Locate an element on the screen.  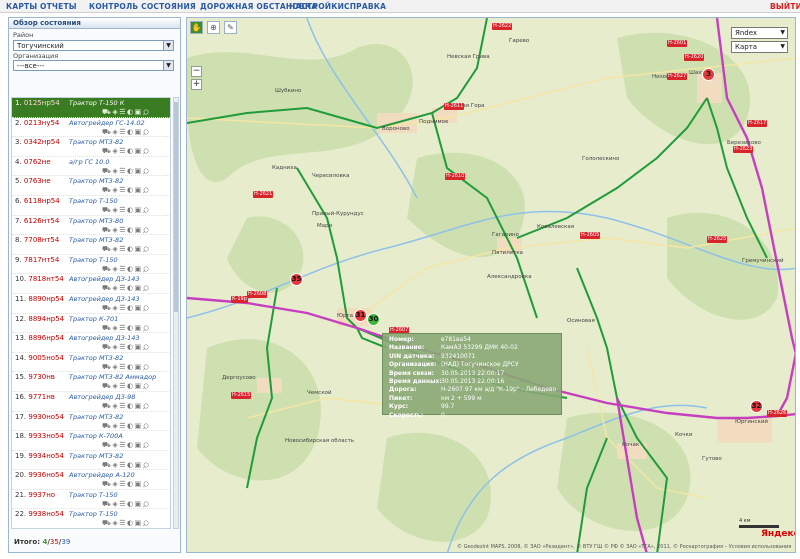
vehicle-row: 15. 9730нв Трактор МТЗ-82 Аммадор ⛟◈☰◐▣⌕ is located at coordinates (91, 382).